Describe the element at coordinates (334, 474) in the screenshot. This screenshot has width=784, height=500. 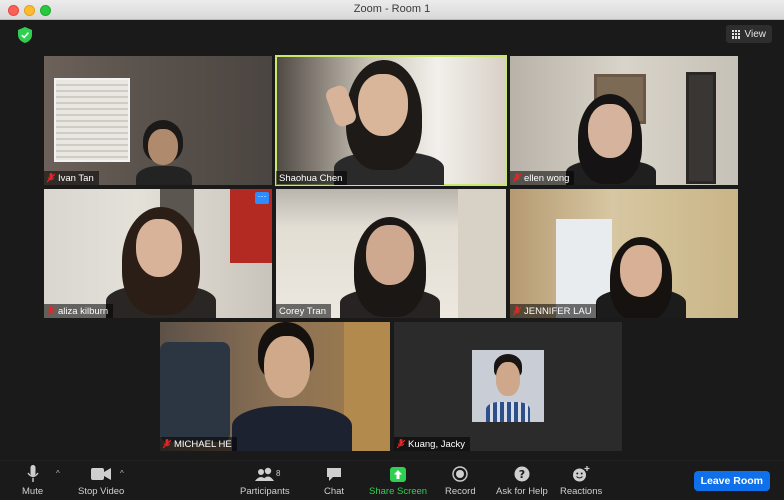
I see `chat-bubble-icon` at that location.